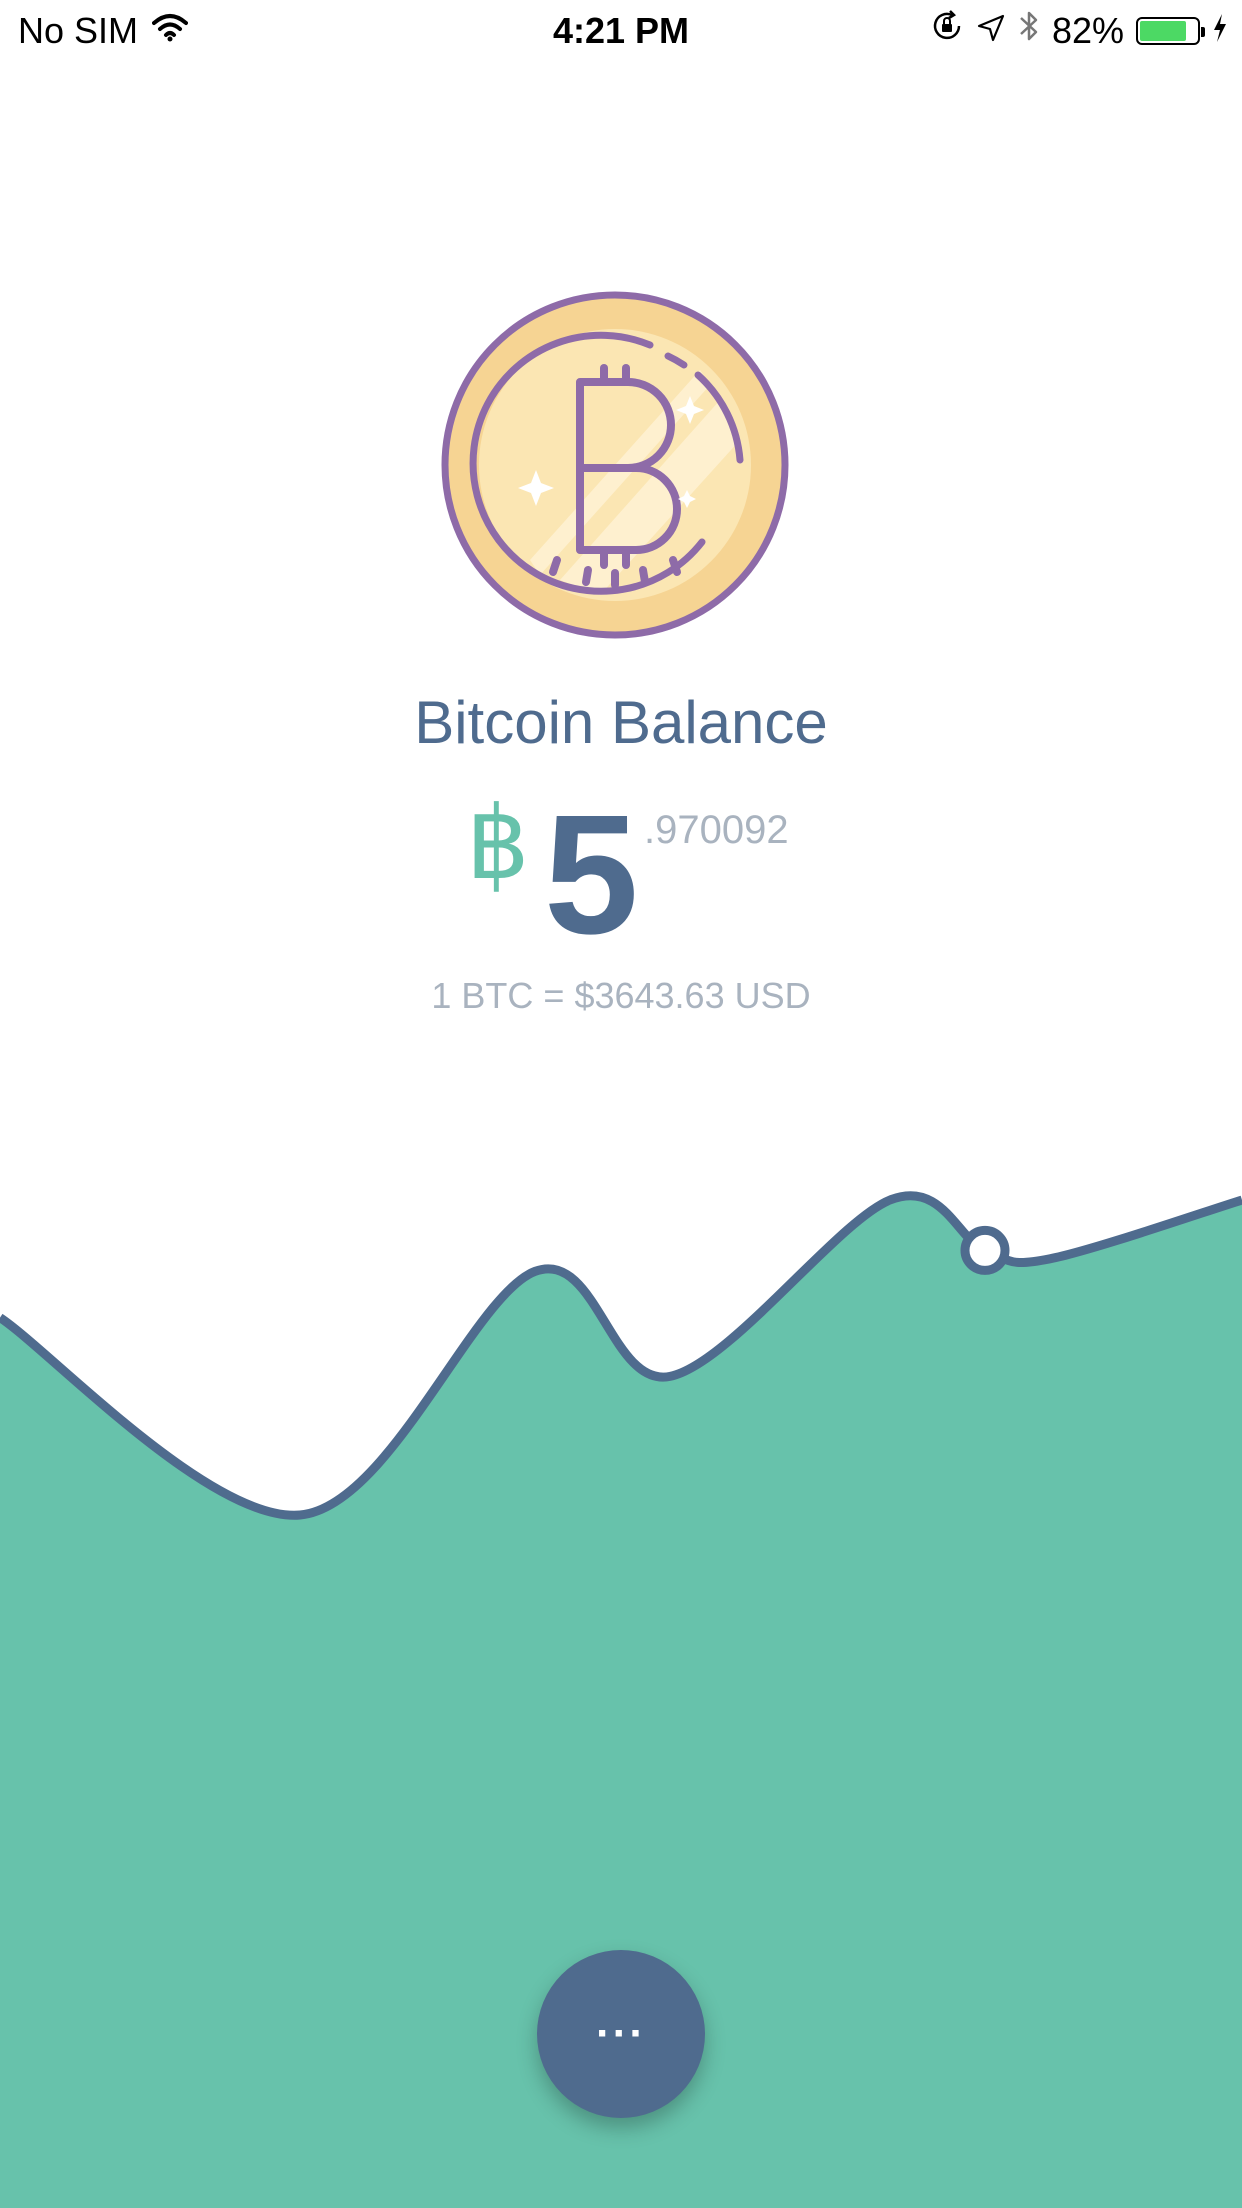 The height and width of the screenshot is (2208, 1242). Describe the element at coordinates (621, 31) in the screenshot. I see `status-bar: No SIM 4:21 PM 82%` at that location.